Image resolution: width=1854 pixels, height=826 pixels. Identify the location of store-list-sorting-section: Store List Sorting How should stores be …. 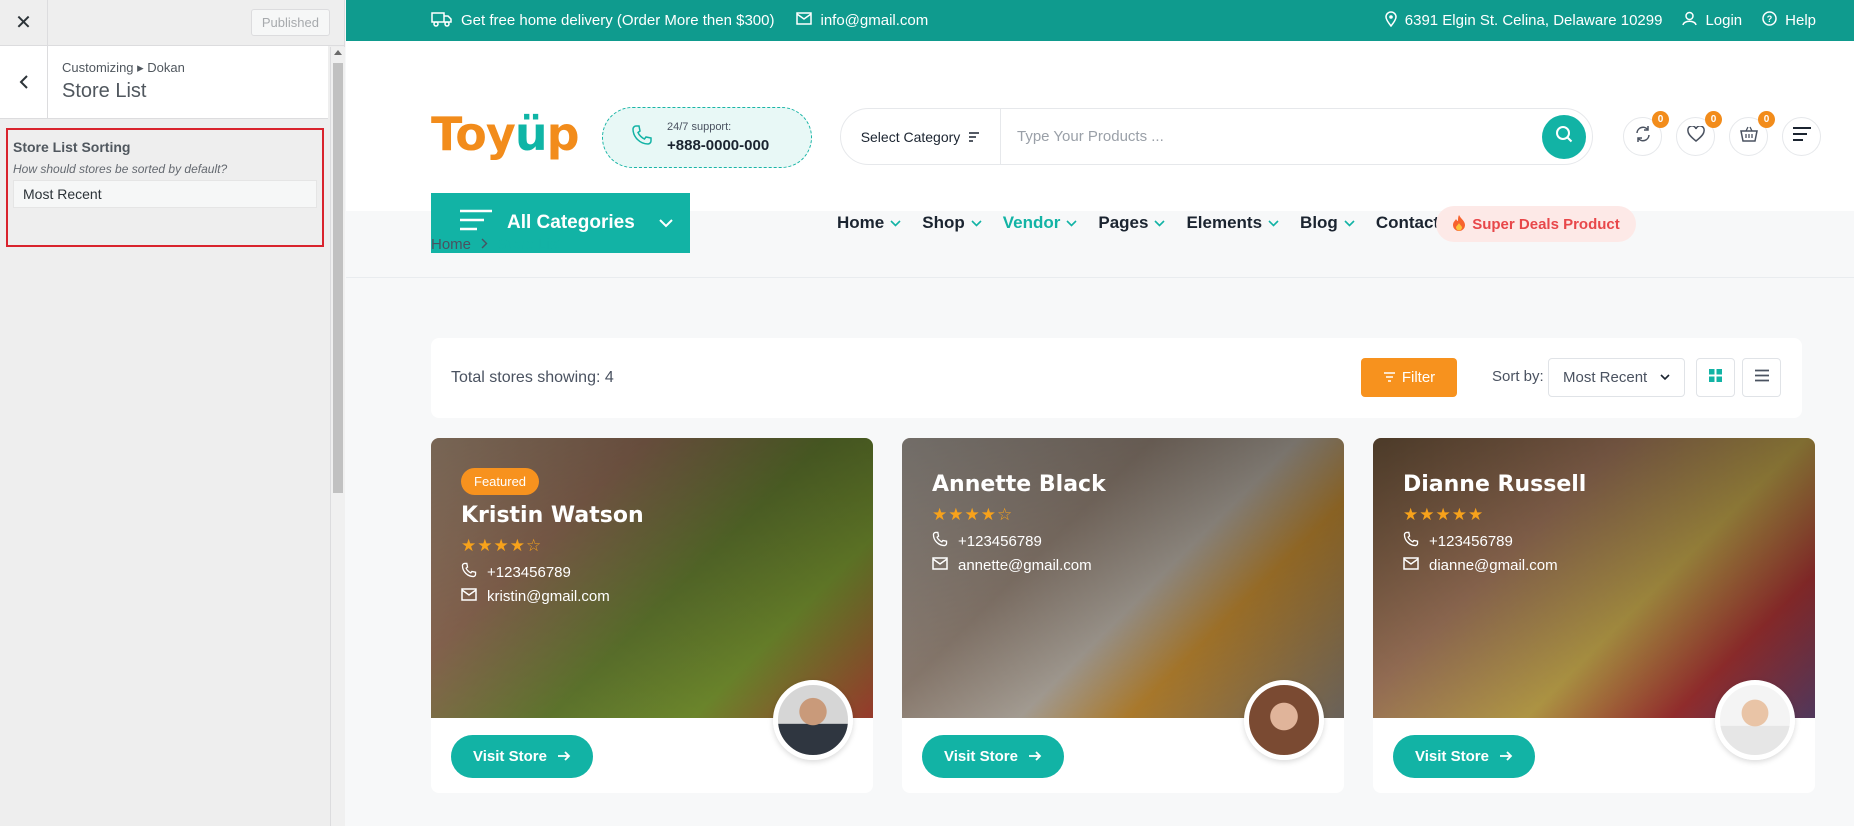
(165, 187).